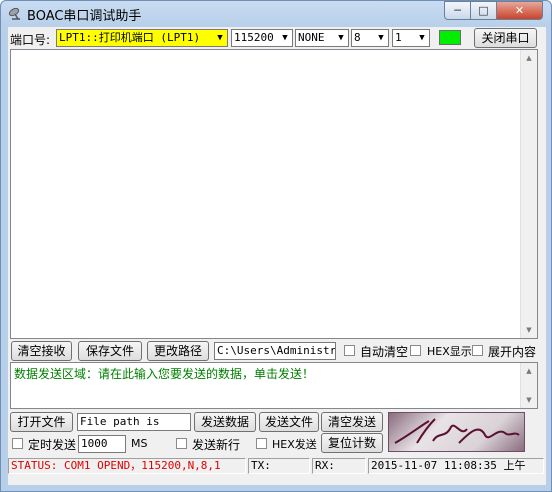 Image resolution: width=552 pixels, height=492 pixels. What do you see at coordinates (225, 422) in the screenshot?
I see `send-data-button: 发送数据` at bounding box center [225, 422].